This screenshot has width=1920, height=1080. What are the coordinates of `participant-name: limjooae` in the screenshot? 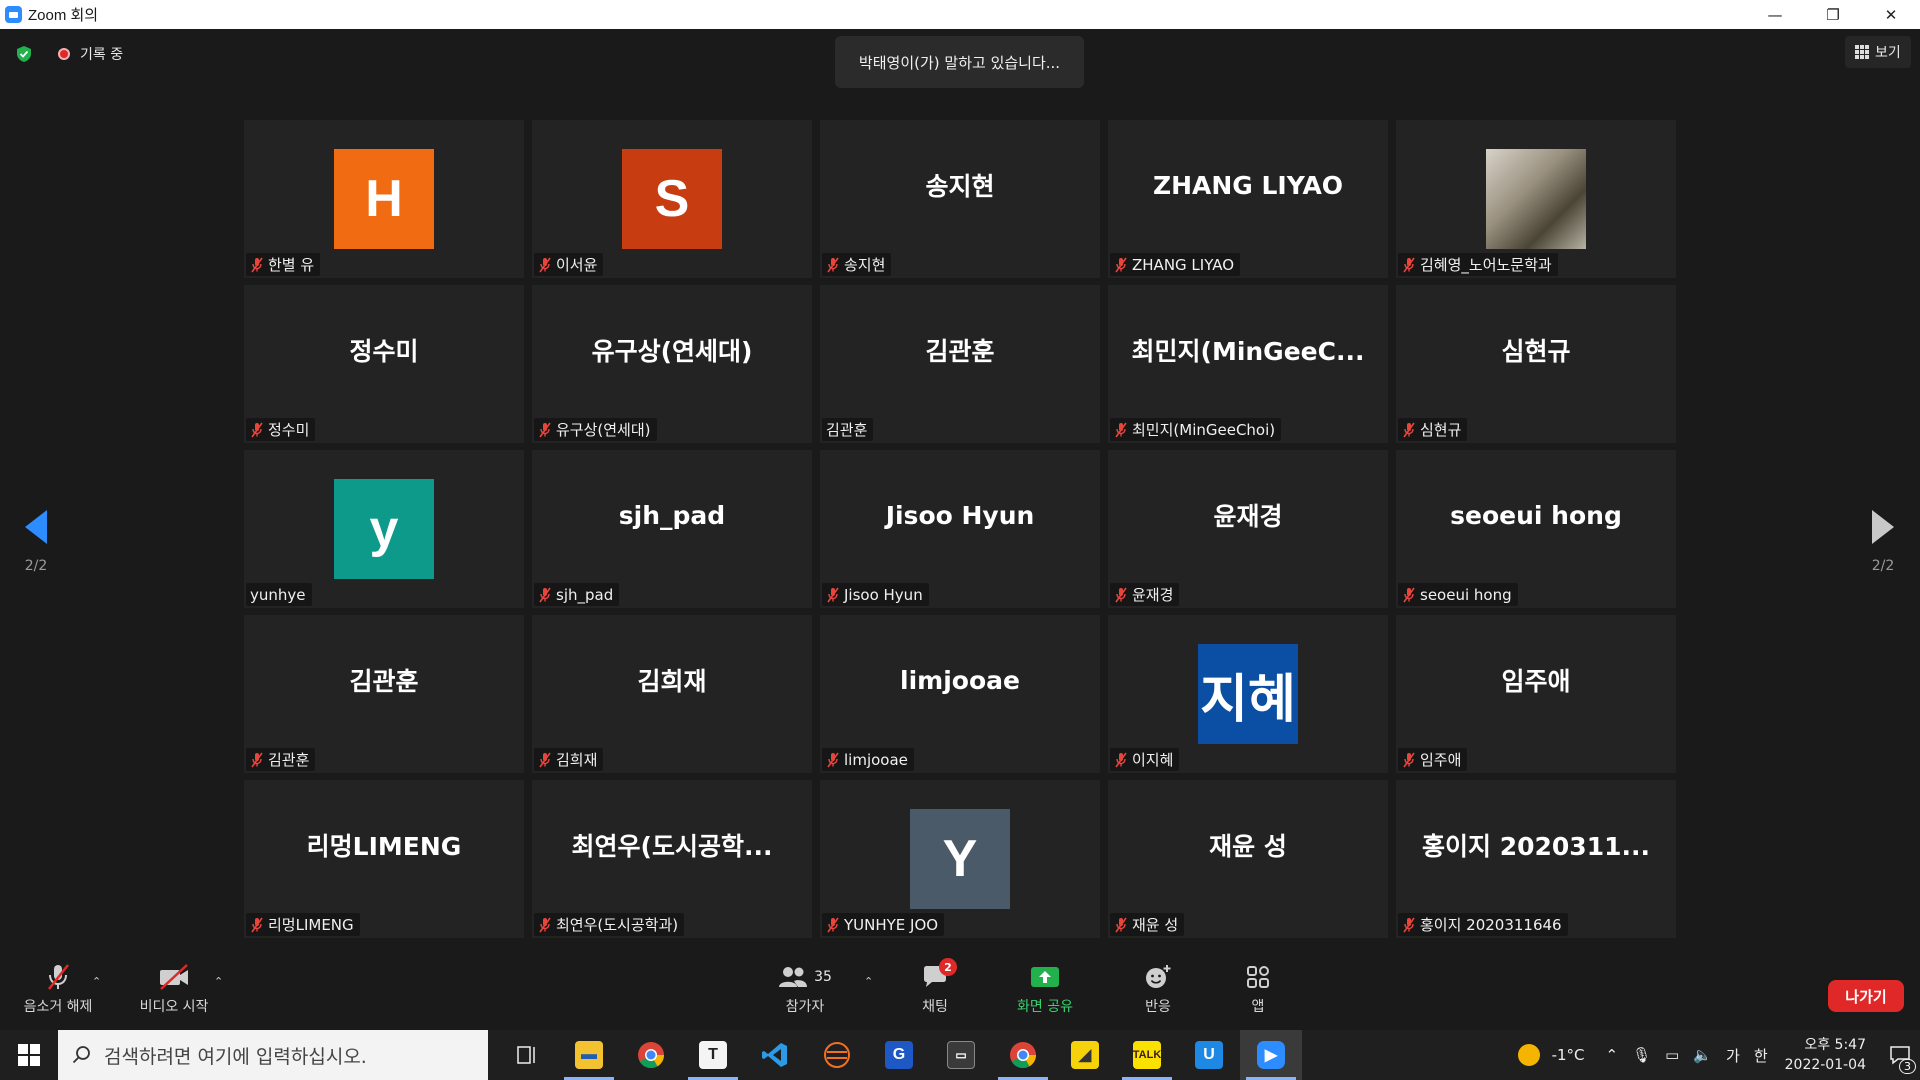 It's located at (876, 759).